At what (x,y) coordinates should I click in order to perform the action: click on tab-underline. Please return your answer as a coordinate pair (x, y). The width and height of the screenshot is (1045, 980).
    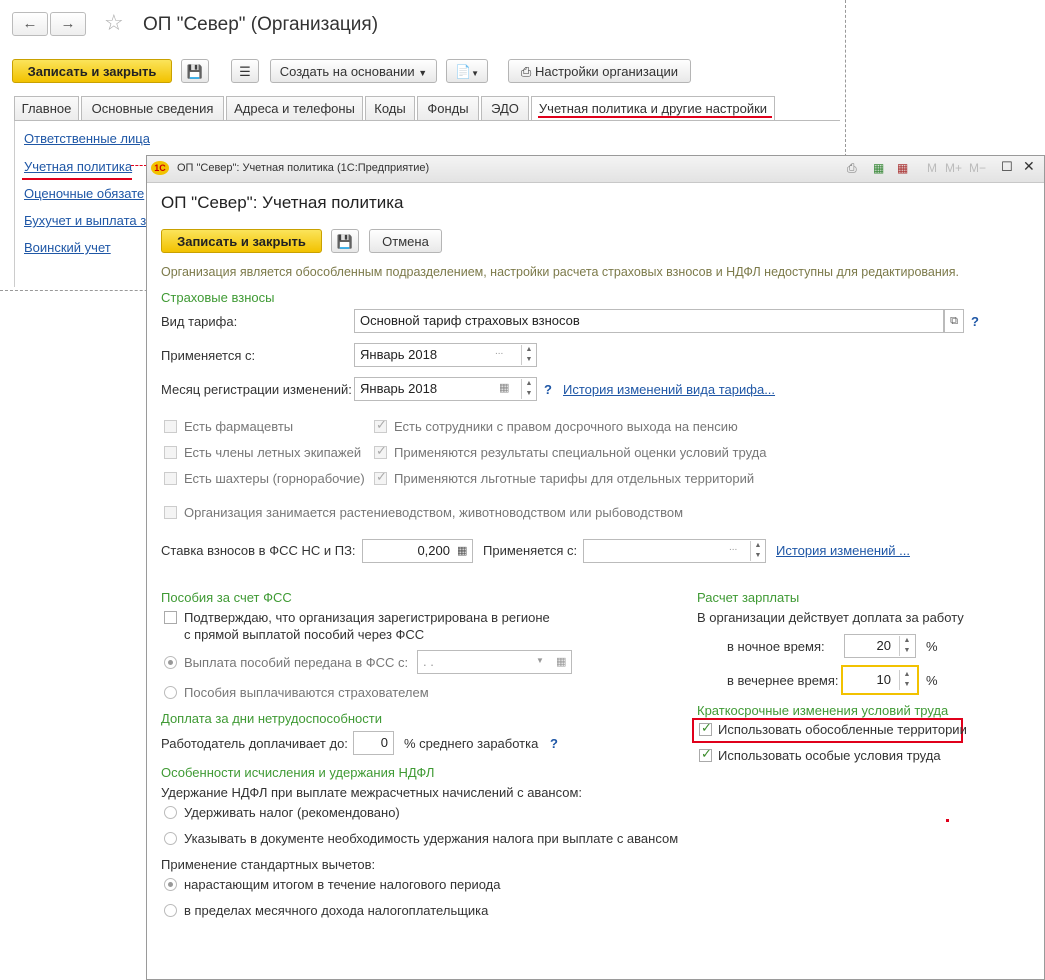
    Looking at the image, I should click on (655, 117).